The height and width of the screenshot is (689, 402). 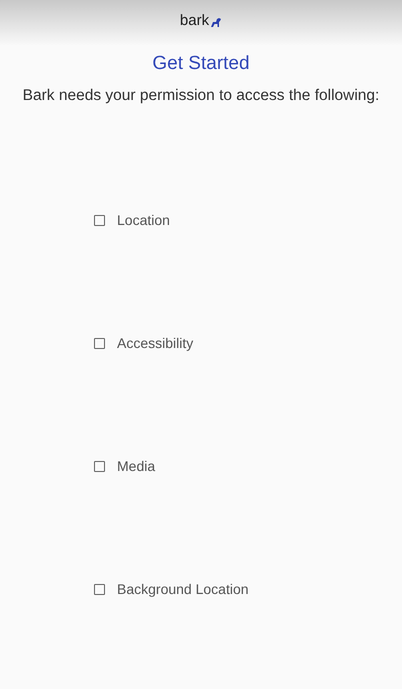 I want to click on permission-label: Media, so click(x=136, y=466).